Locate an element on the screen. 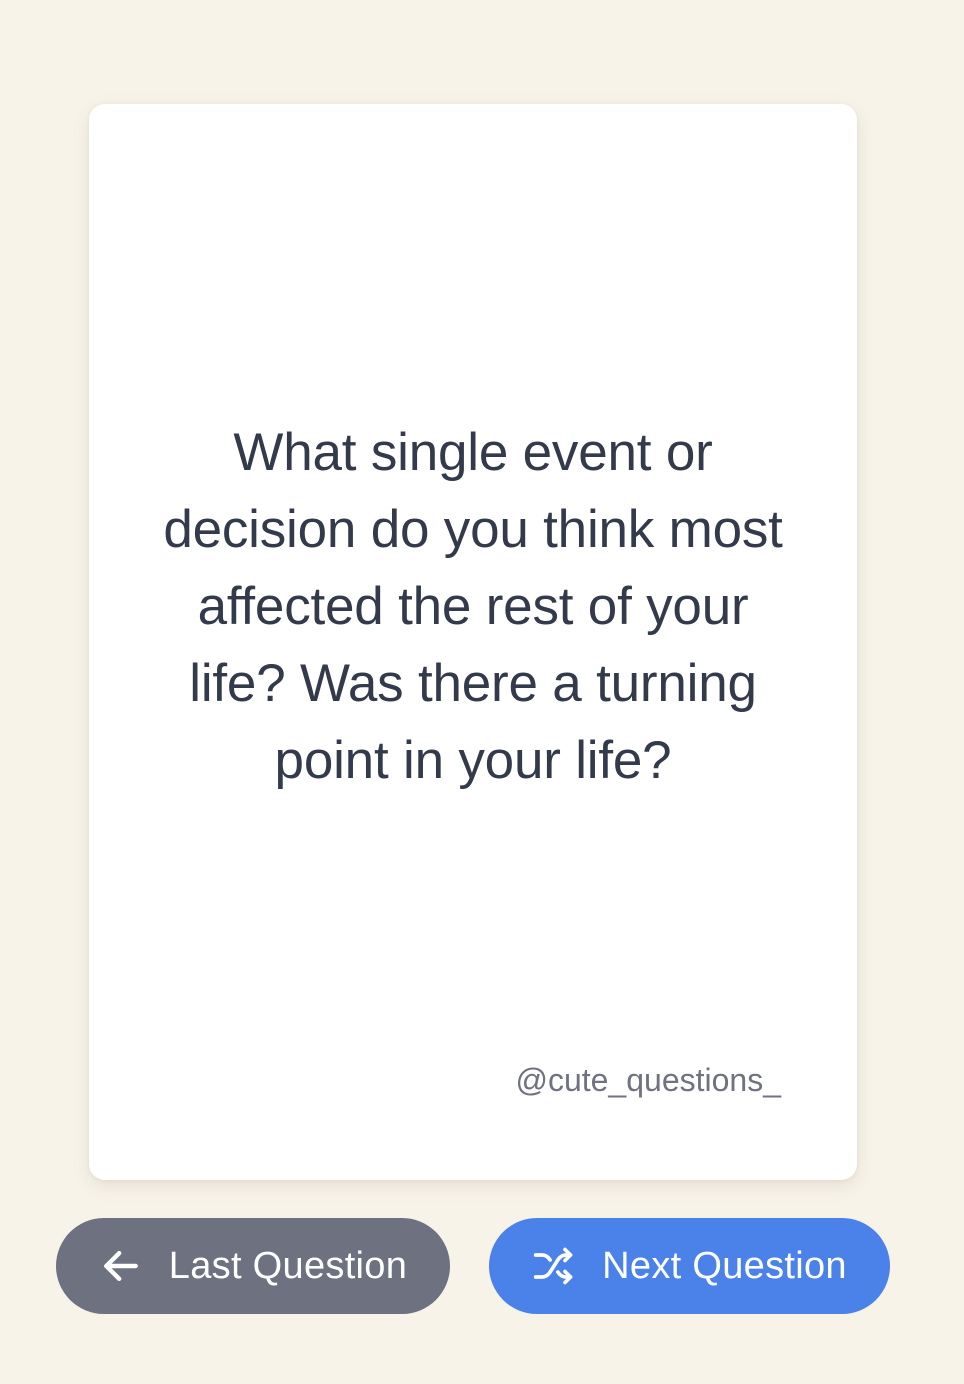 The image size is (964, 1384). arrow-left-icon is located at coordinates (121, 1266).